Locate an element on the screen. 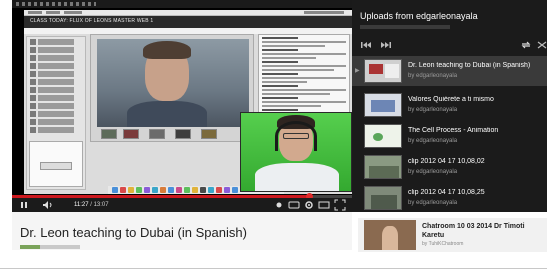 The width and height of the screenshot is (547, 273). participant-panel is located at coordinates (56, 164).